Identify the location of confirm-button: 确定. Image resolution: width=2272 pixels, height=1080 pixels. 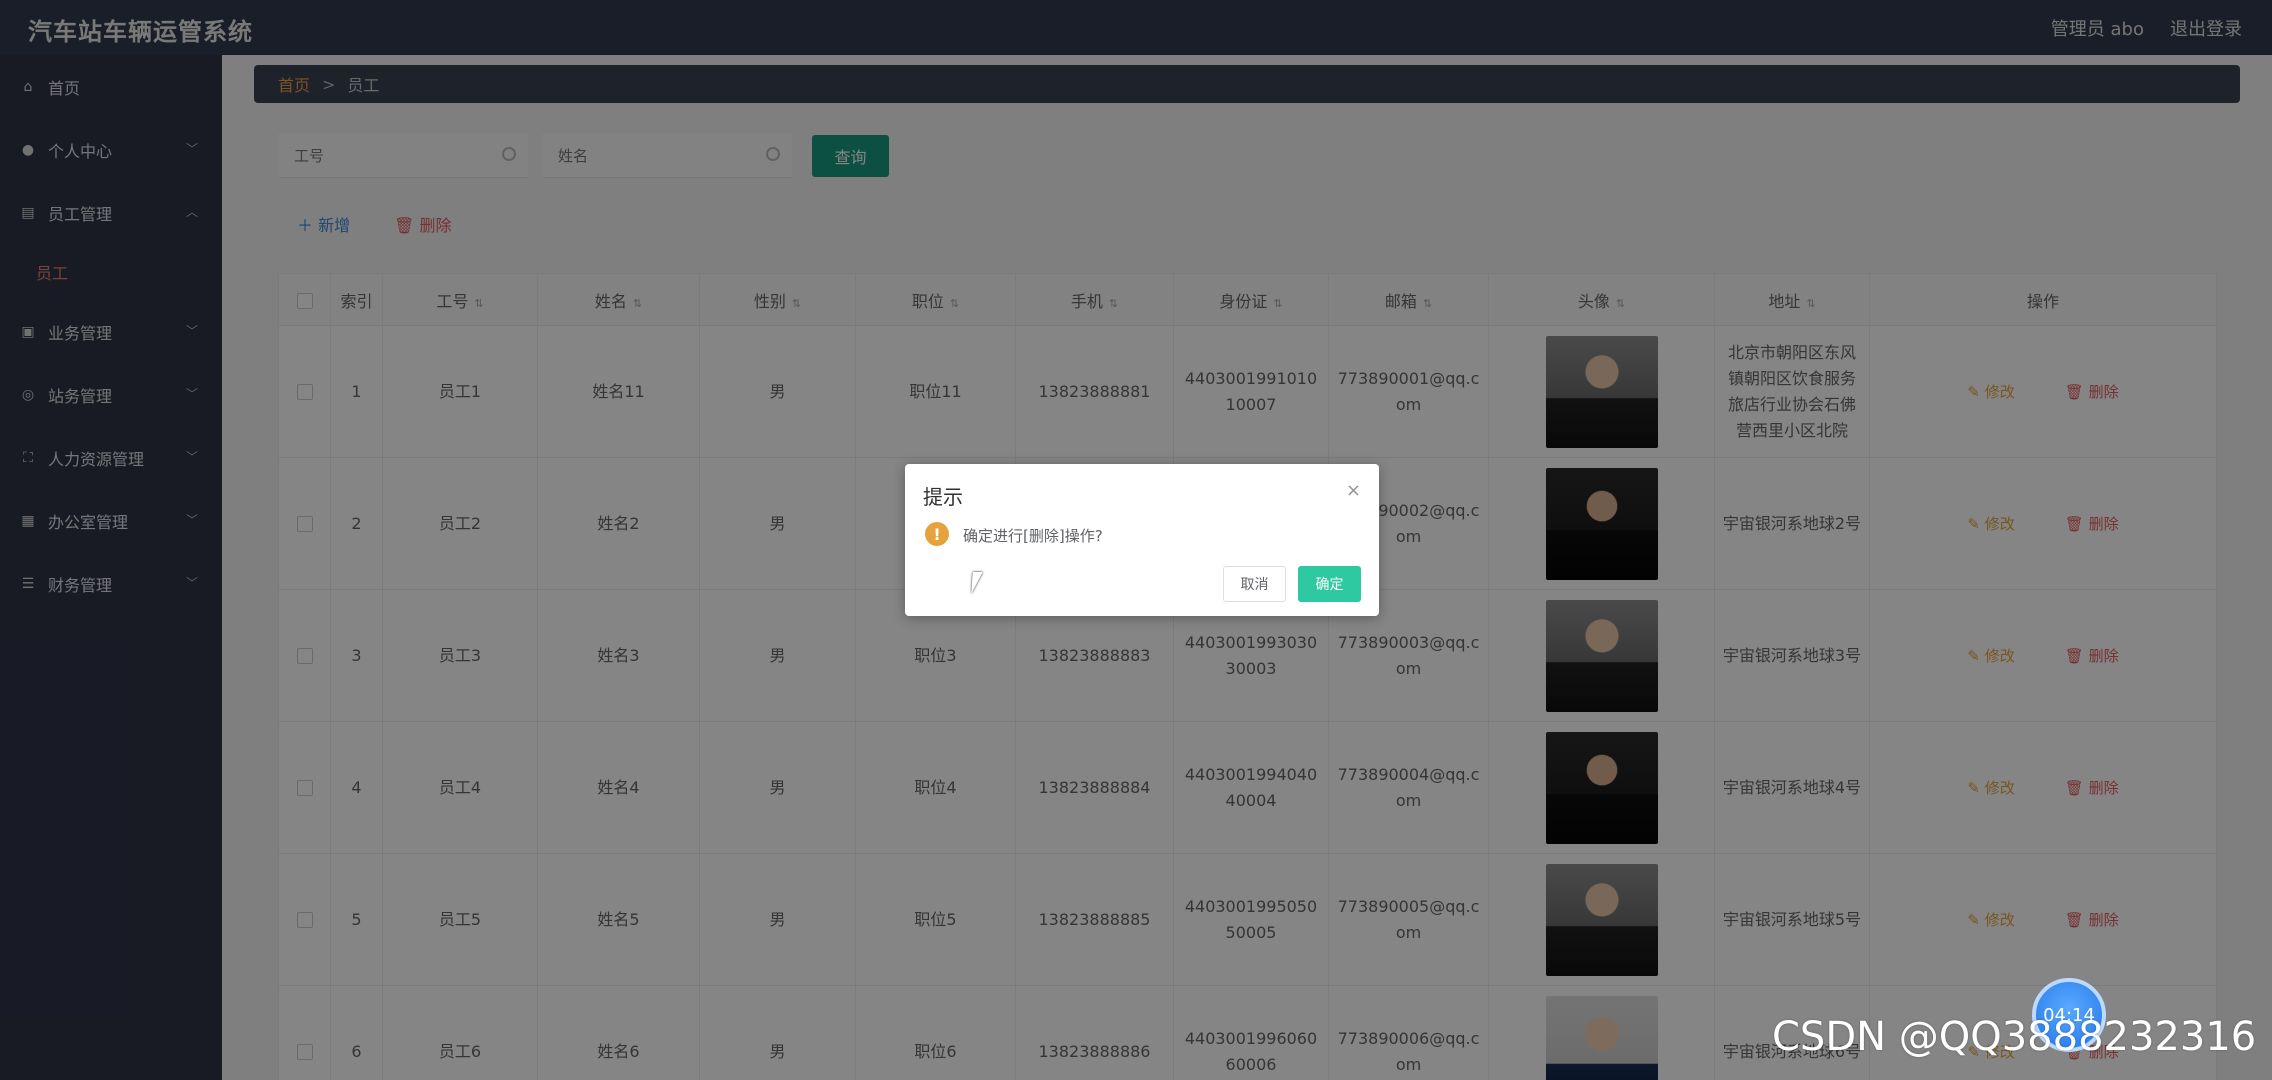
(1329, 584).